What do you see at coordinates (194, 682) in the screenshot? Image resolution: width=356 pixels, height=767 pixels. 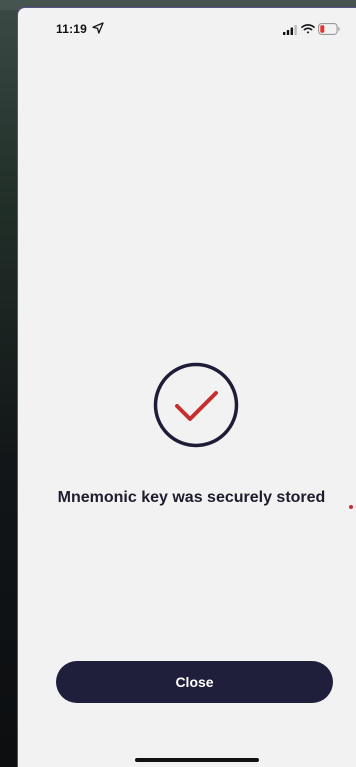 I see `close-button: Close` at bounding box center [194, 682].